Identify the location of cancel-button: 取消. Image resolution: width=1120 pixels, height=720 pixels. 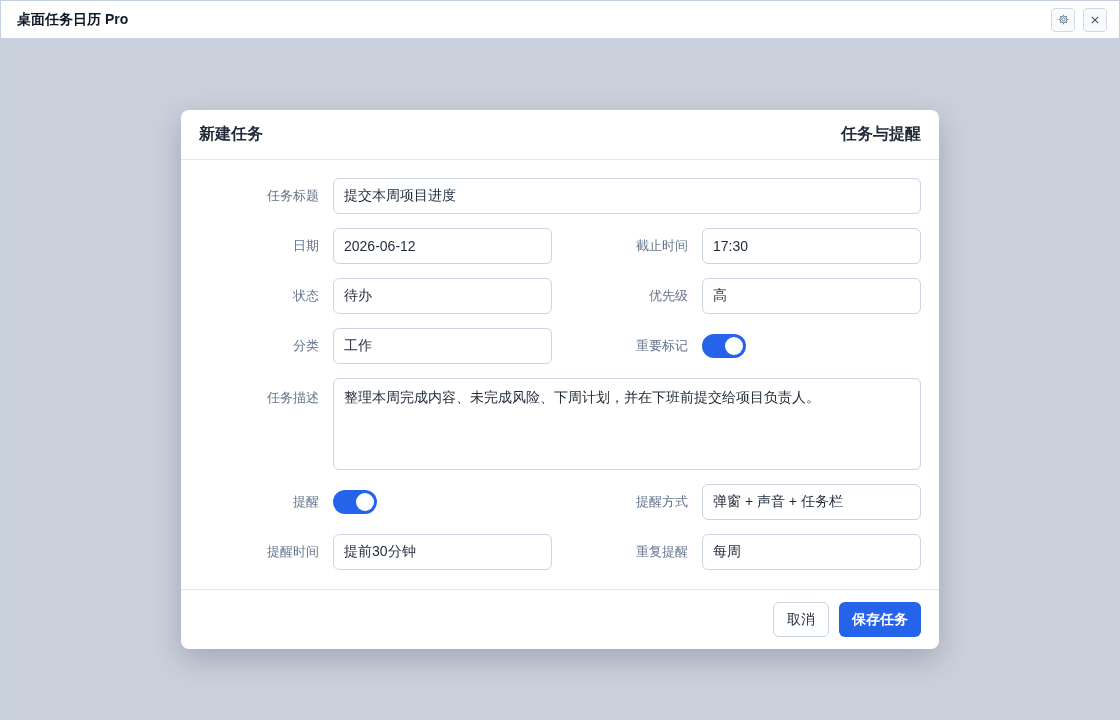
(801, 619).